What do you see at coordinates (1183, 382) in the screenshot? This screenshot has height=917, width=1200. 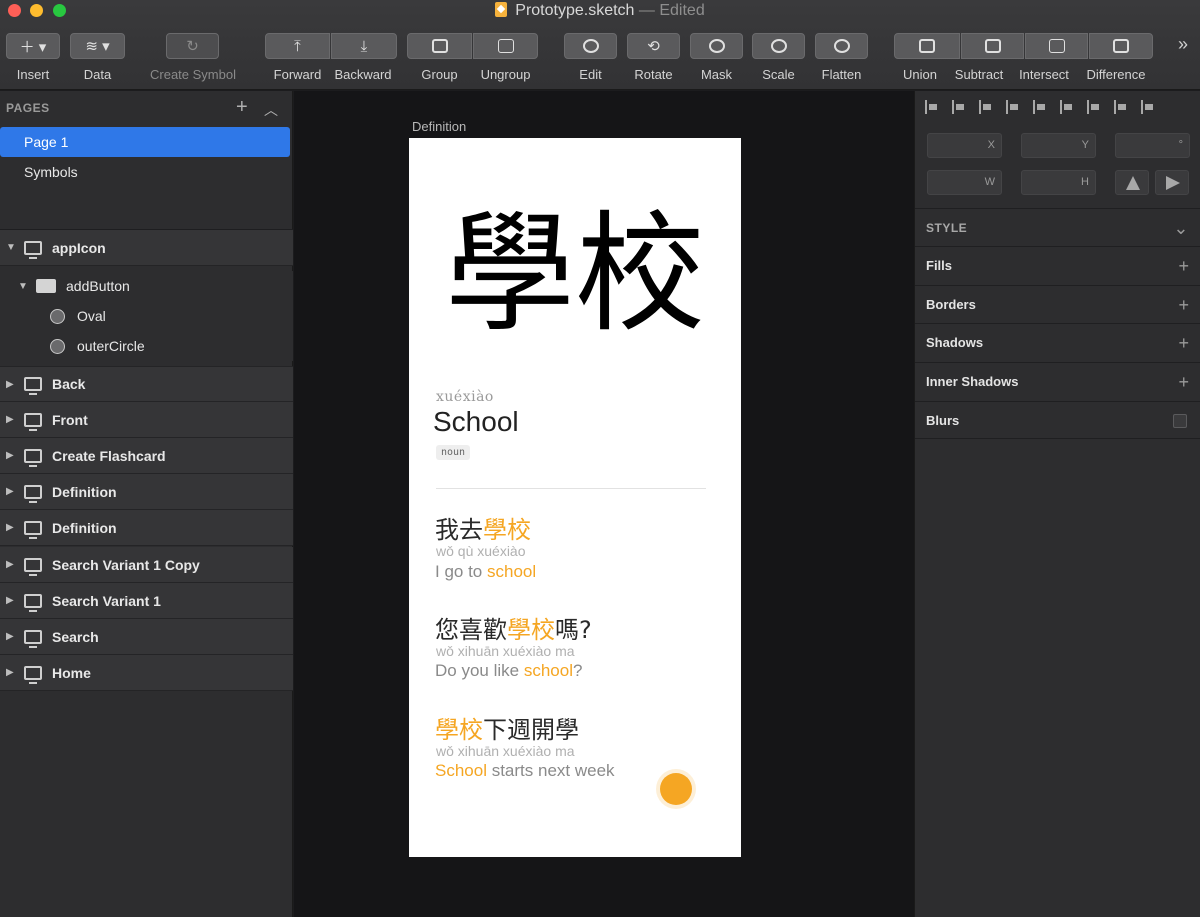 I see `add-inner-shadow-icon: +` at bounding box center [1183, 382].